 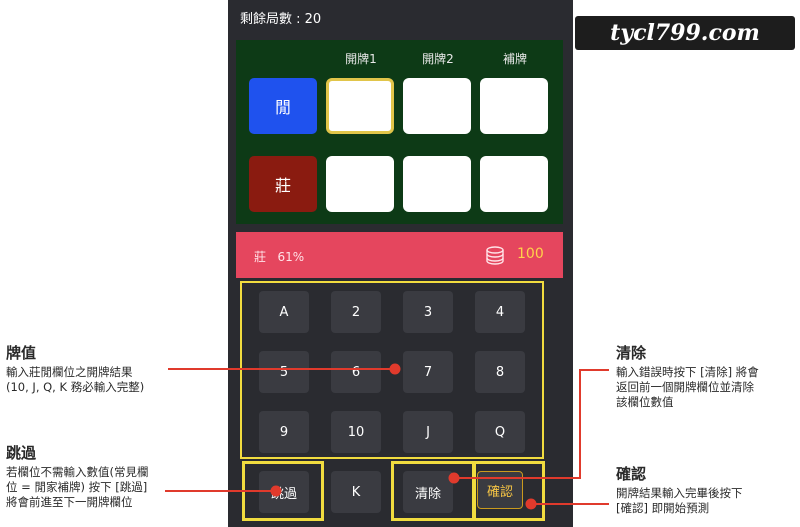 What do you see at coordinates (495, 257) in the screenshot?
I see `chips-icon` at bounding box center [495, 257].